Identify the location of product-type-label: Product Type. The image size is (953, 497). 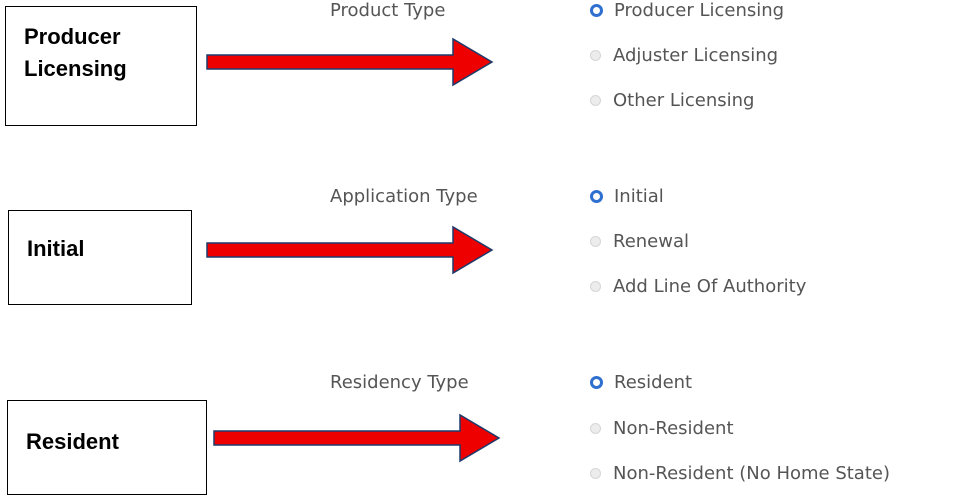
(388, 10).